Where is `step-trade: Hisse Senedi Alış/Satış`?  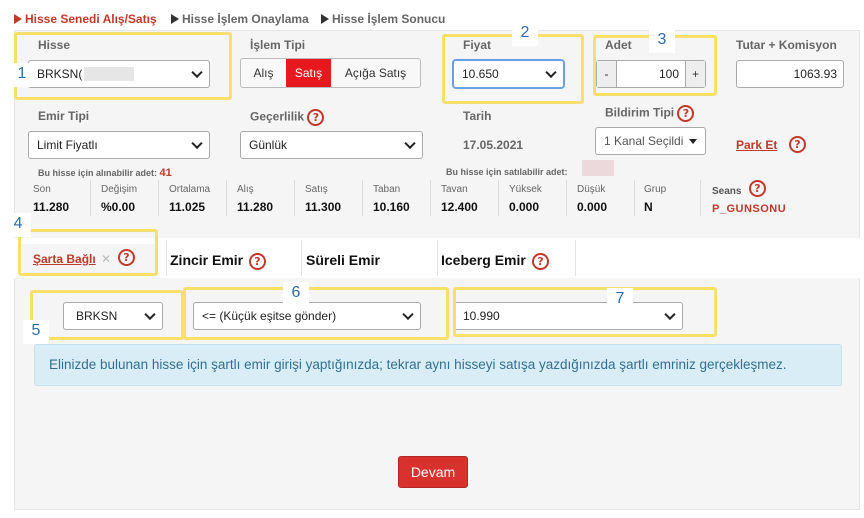
step-trade: Hisse Senedi Alış/Satış is located at coordinates (85, 19).